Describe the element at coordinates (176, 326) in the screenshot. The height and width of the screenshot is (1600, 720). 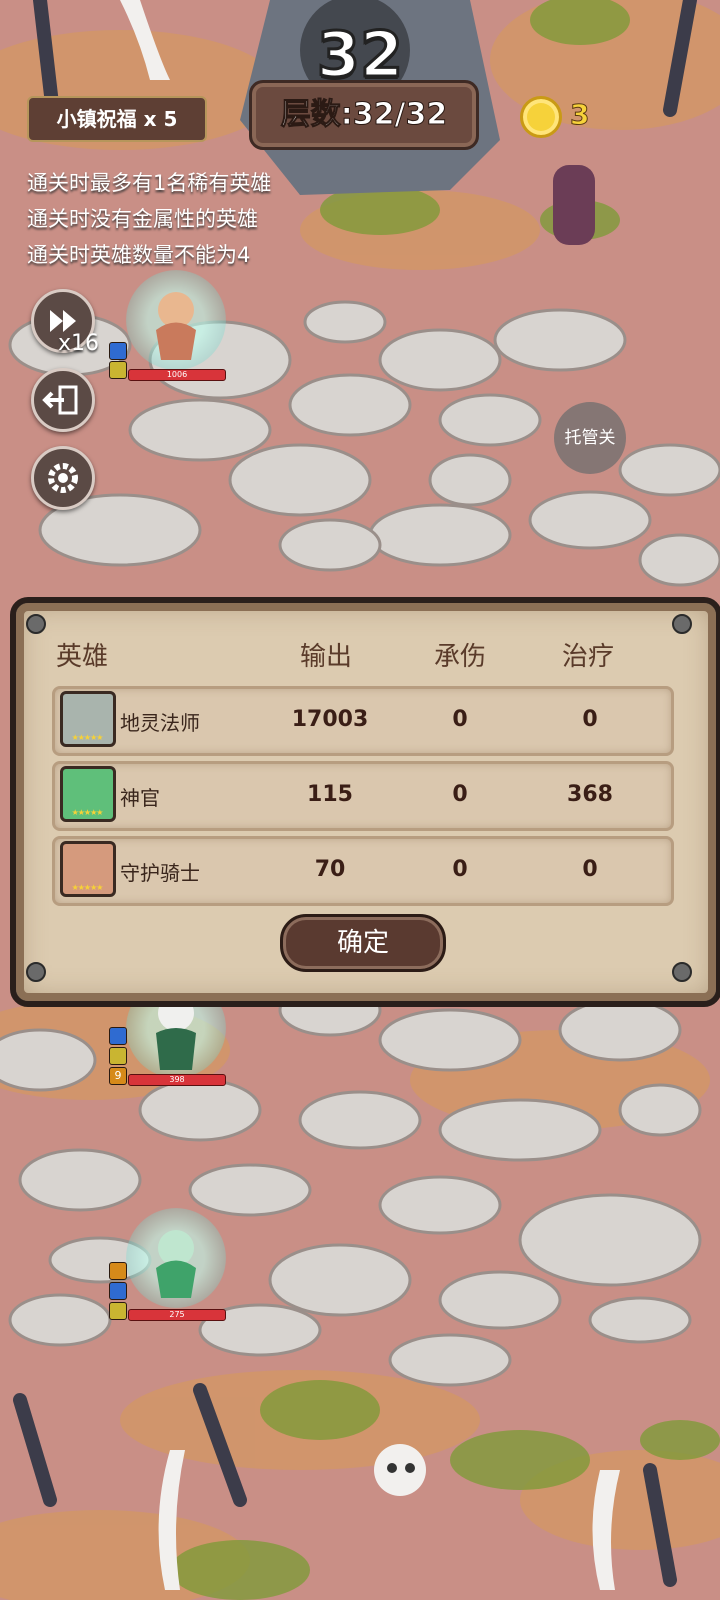
I see `knight-sprite` at that location.